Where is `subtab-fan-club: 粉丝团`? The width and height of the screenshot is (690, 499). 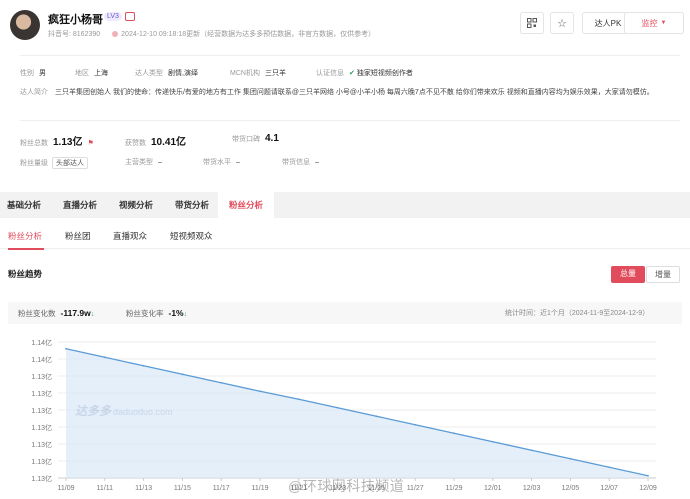 subtab-fan-club: 粉丝团 is located at coordinates (78, 236).